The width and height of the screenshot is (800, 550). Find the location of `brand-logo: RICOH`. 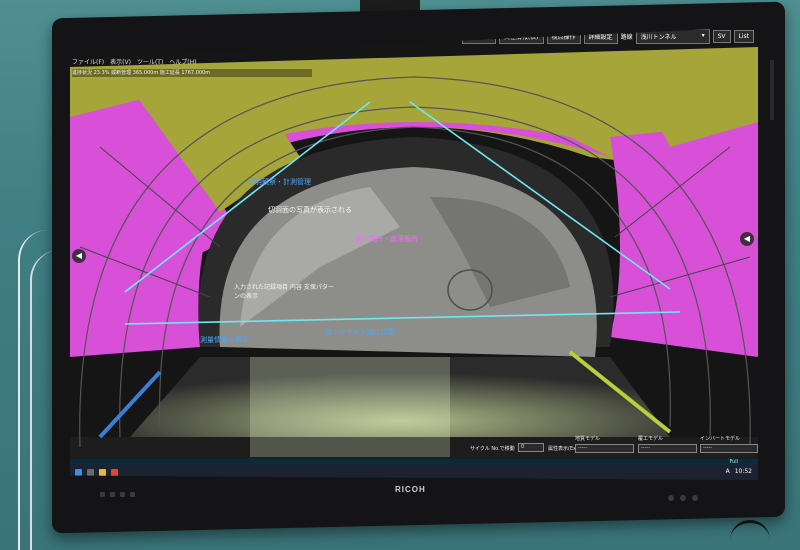

brand-logo: RICOH is located at coordinates (410, 489).